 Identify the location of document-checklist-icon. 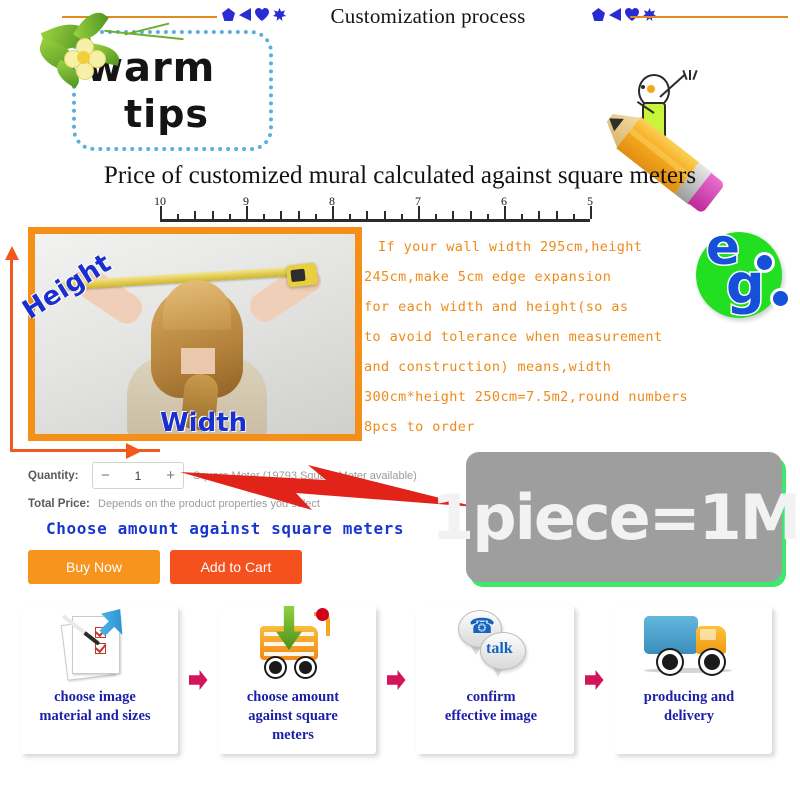
(93, 645).